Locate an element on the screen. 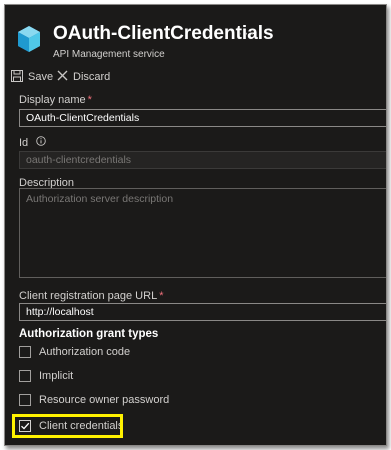  save-button: Save is located at coordinates (32, 77).